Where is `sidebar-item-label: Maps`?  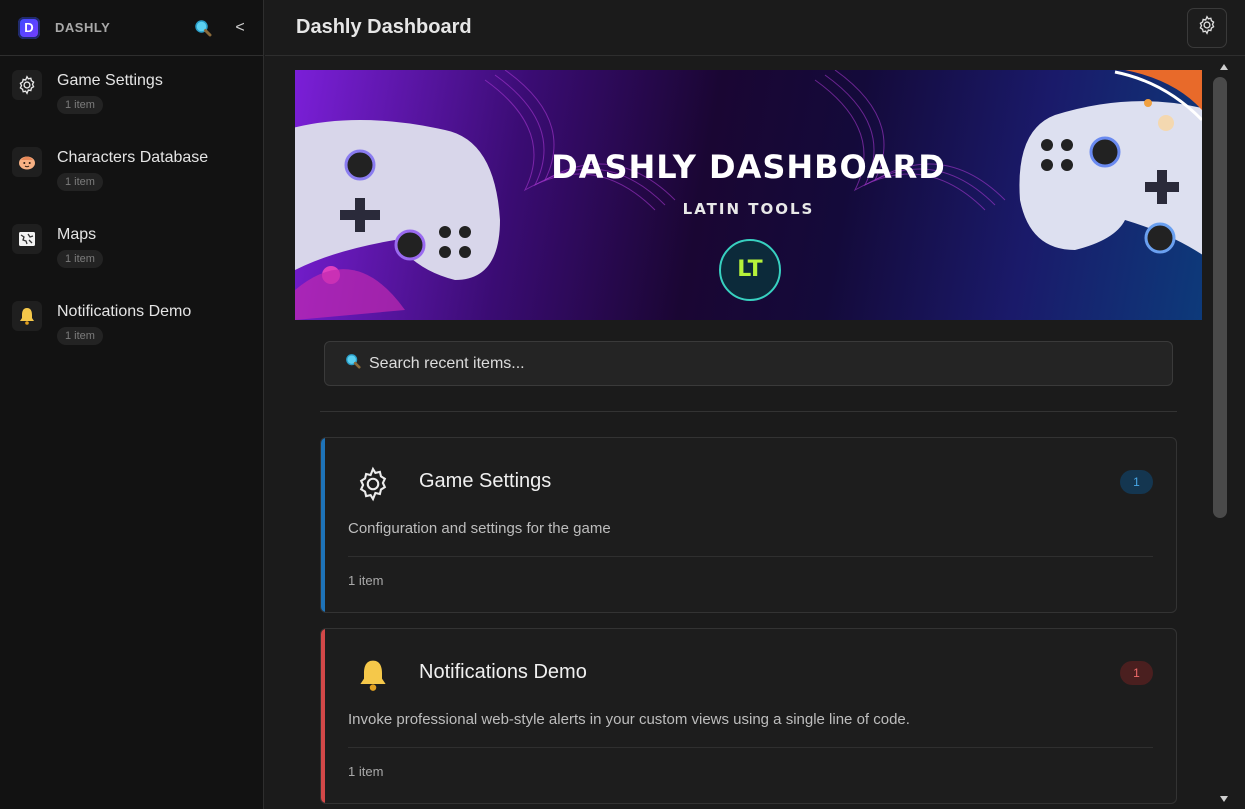 sidebar-item-label: Maps is located at coordinates (77, 234).